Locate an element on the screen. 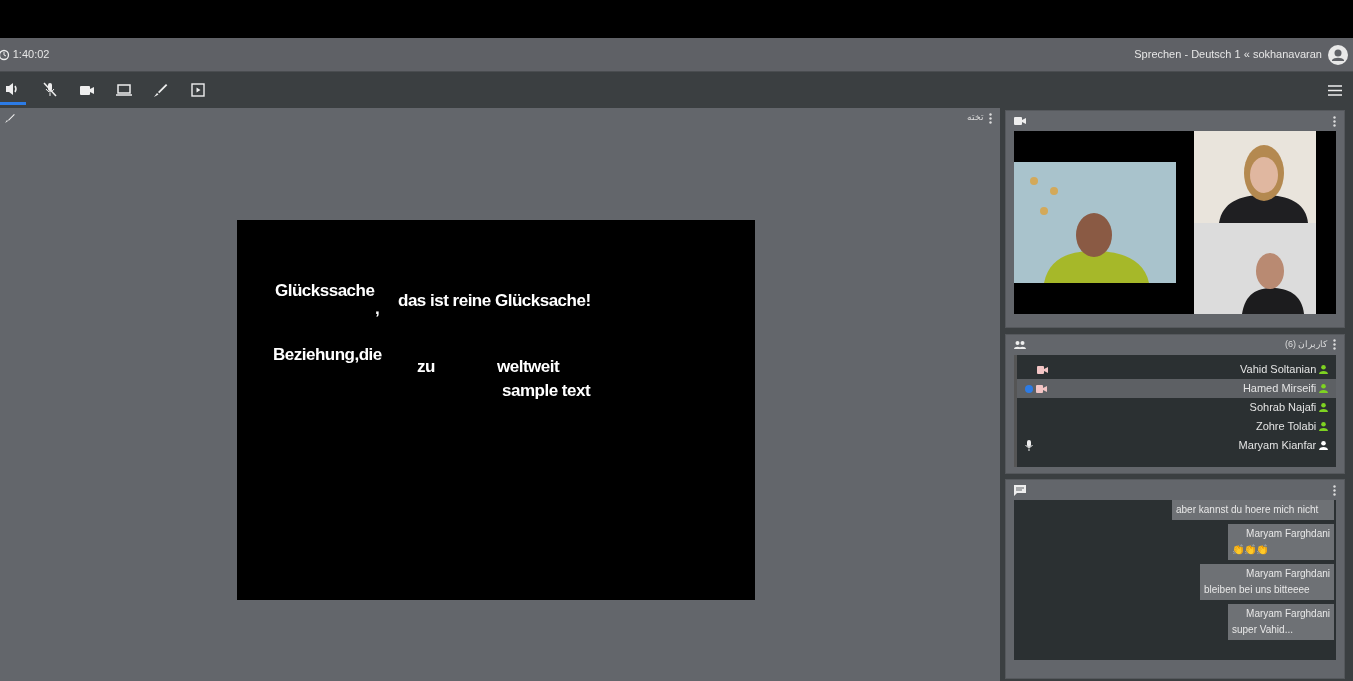 Image resolution: width=1353 pixels, height=681 pixels. user-row: Sohrab Najafi is located at coordinates (1176, 407).